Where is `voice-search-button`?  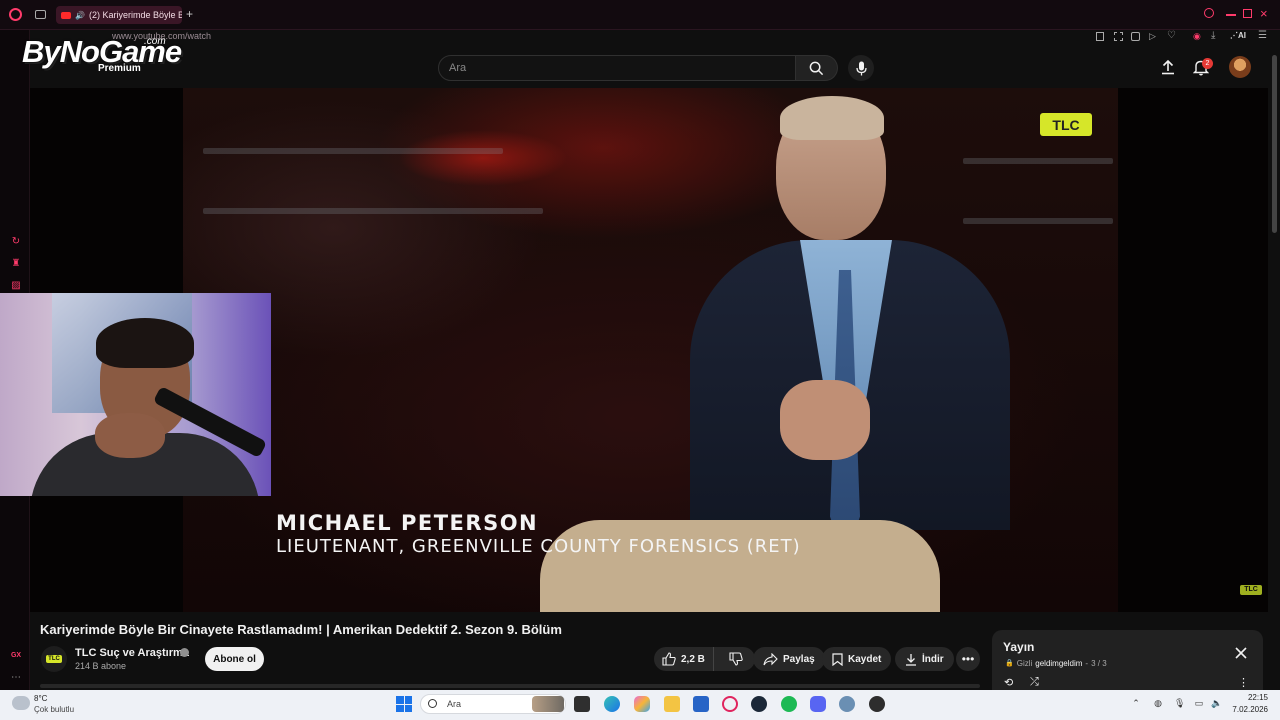 voice-search-button is located at coordinates (861, 68).